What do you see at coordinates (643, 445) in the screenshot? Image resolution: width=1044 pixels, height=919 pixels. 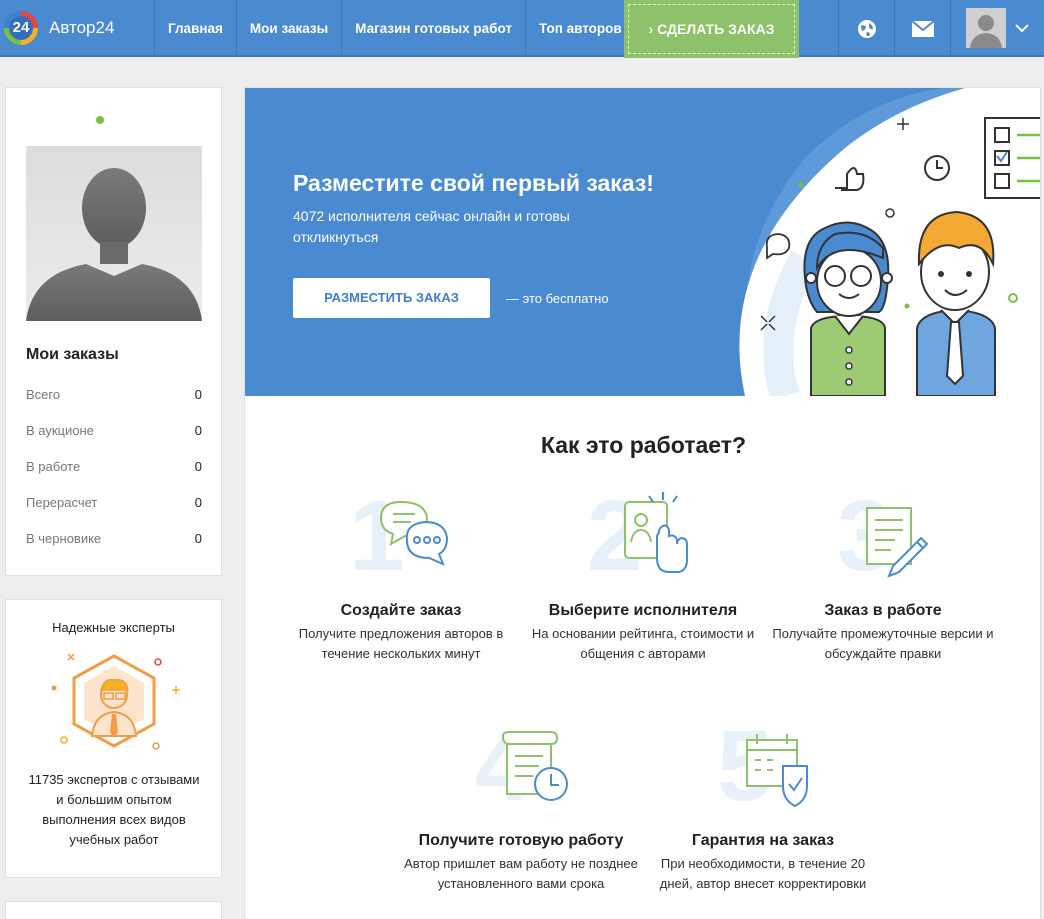 I see `how-it-works-title: Как это работает?` at bounding box center [643, 445].